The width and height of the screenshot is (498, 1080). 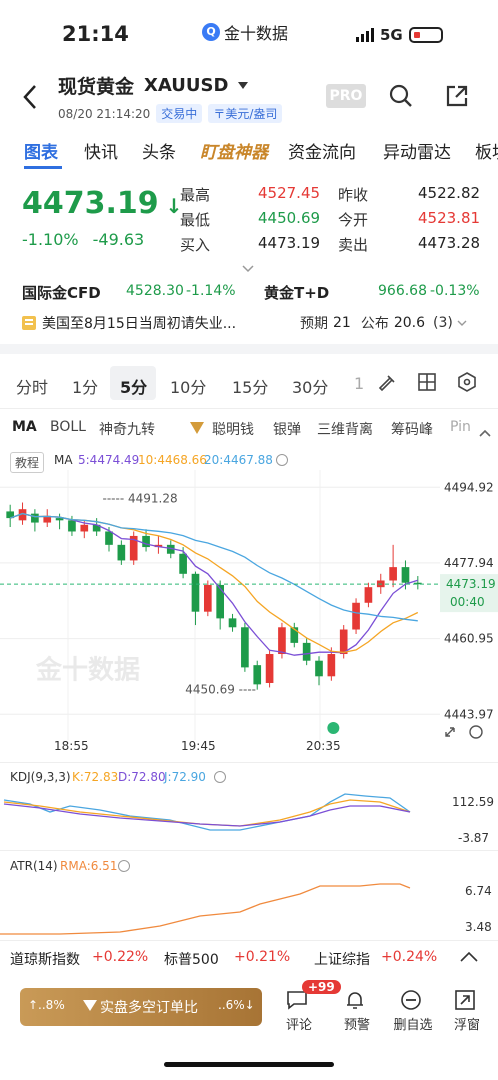 I want to click on td-label: 黄金T+D, so click(x=296, y=292).